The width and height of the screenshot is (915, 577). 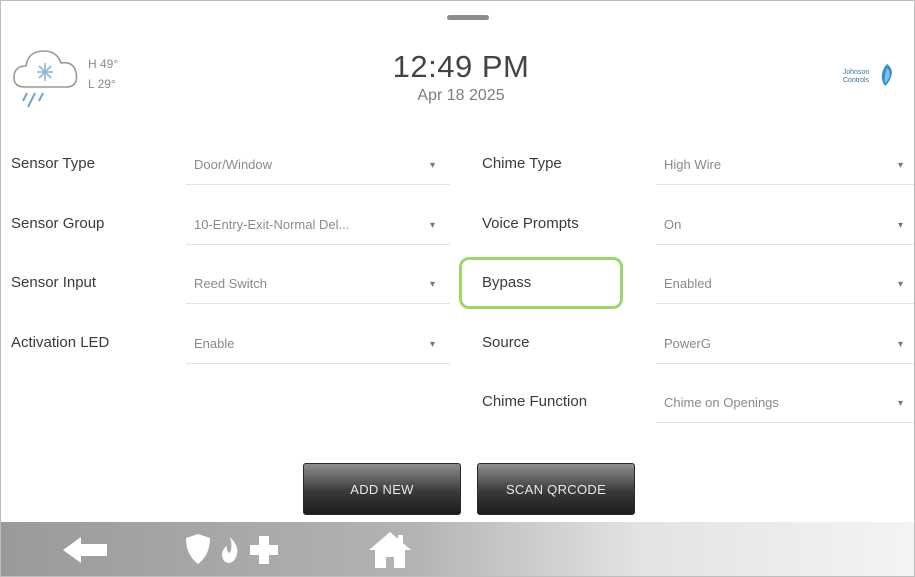 I want to click on voice-prompts-value: On, so click(x=673, y=224).